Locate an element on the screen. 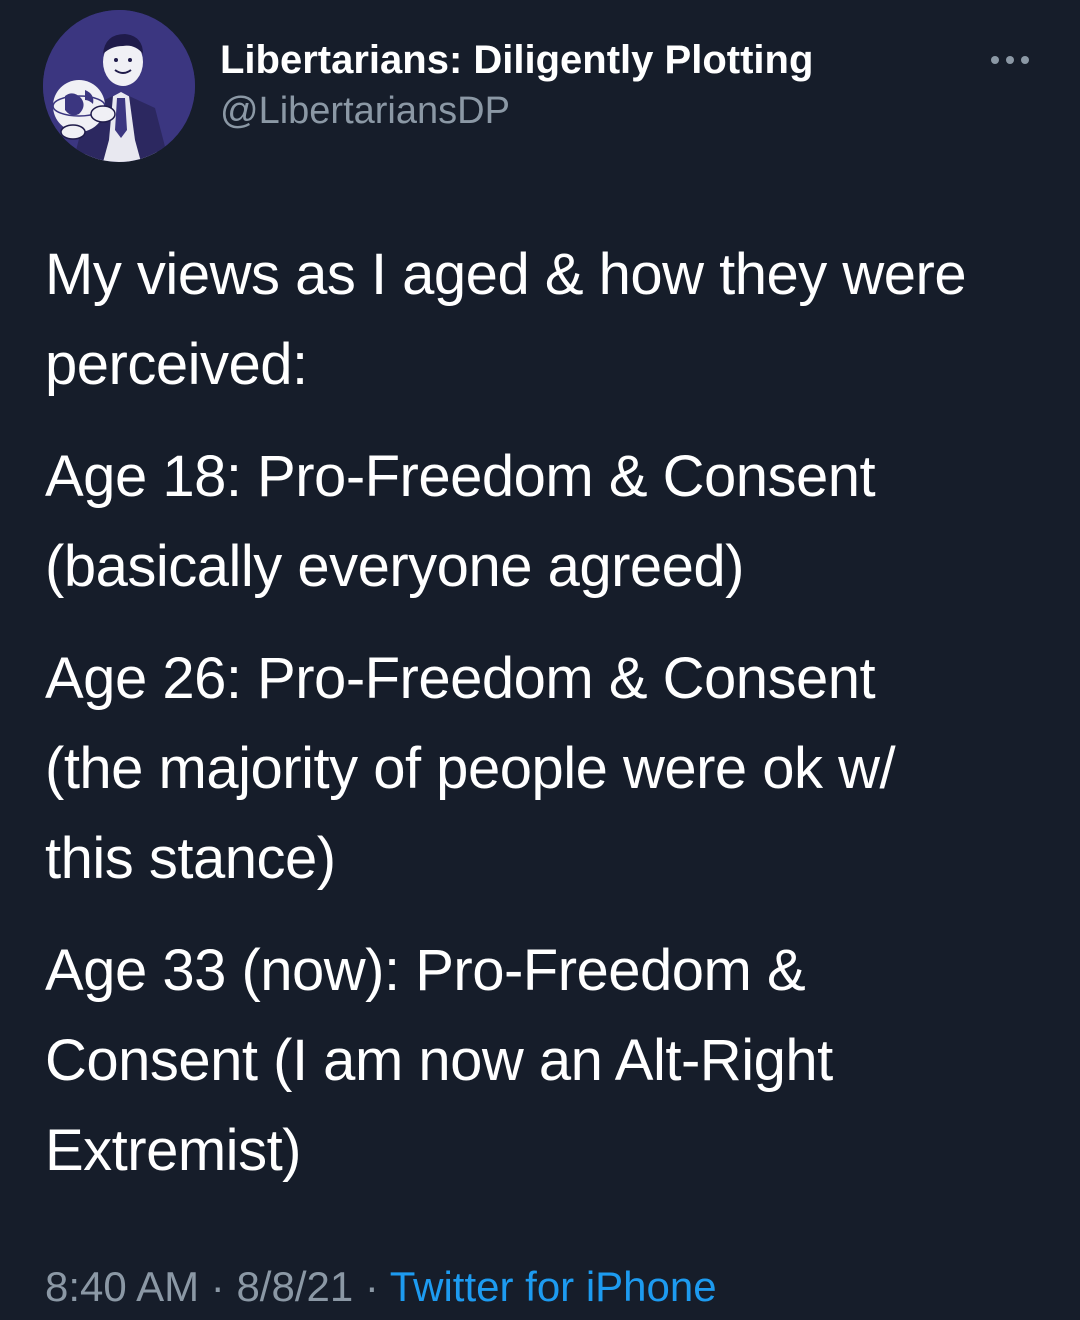  tweet-line: Age 26: Pro-Freedom & Consent is located at coordinates (460, 678).